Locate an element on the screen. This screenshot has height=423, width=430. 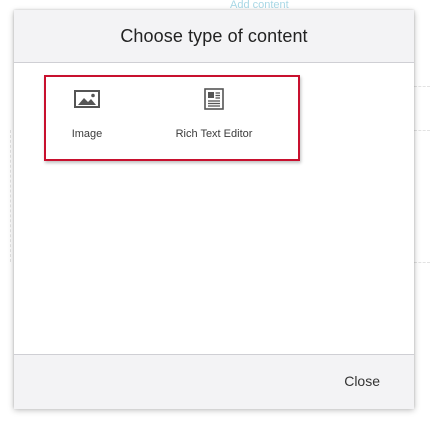
content-type-image: Image is located at coordinates (87, 114).